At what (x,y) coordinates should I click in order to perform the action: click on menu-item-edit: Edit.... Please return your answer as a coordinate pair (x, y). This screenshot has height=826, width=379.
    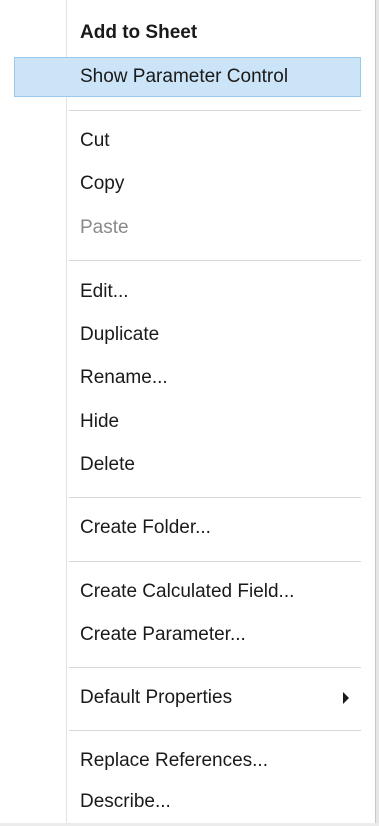
    Looking at the image, I should click on (187, 292).